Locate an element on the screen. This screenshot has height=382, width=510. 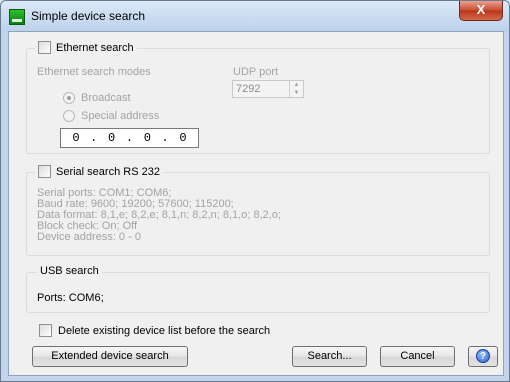
broadcast-radio is located at coordinates (69, 98).